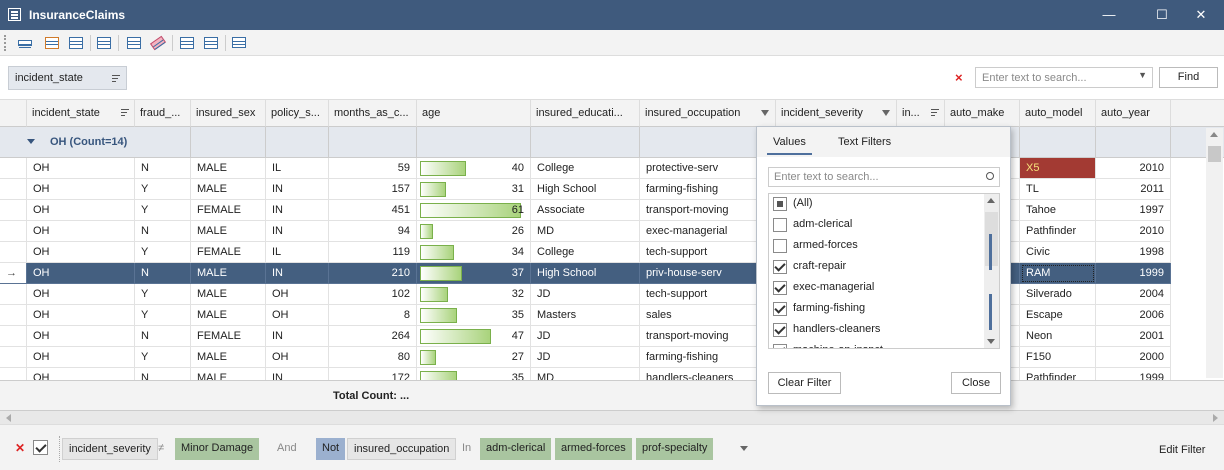 This screenshot has height=470, width=1224. What do you see at coordinates (585, 252) in the screenshot?
I see `table-cell-edu: College` at bounding box center [585, 252].